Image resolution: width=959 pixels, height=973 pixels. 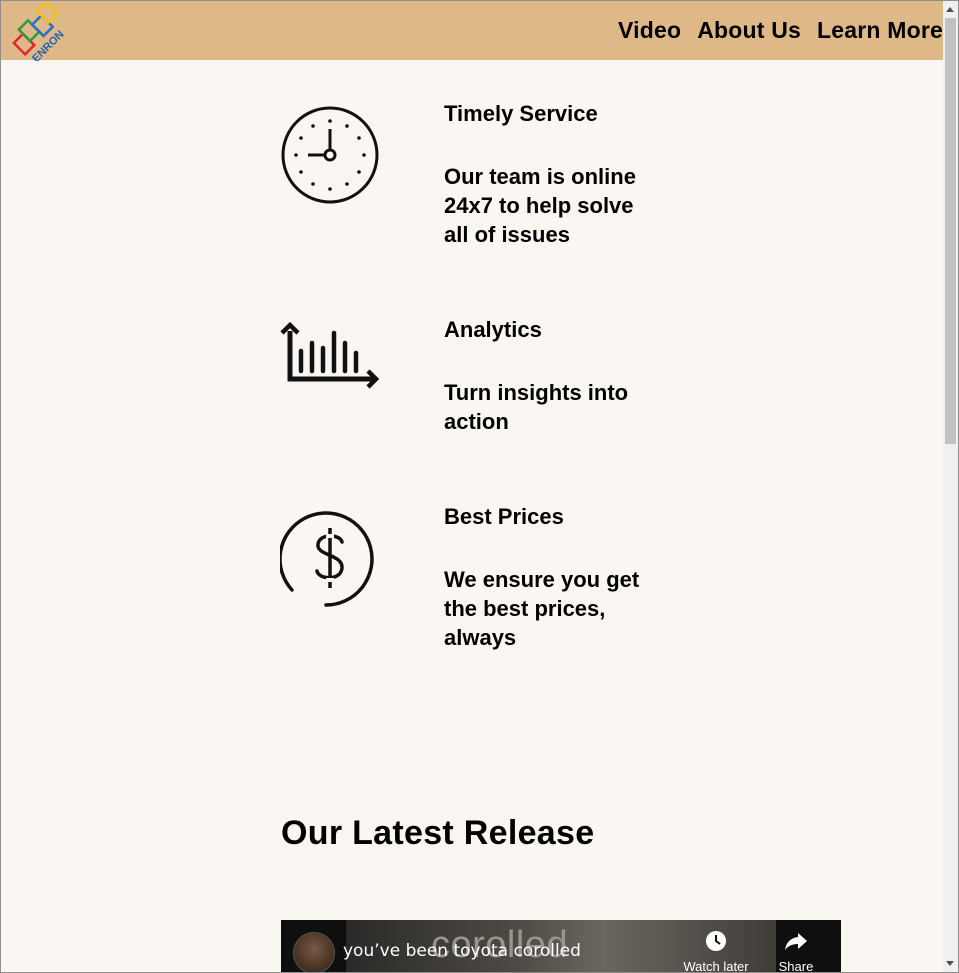 What do you see at coordinates (950, 9) in the screenshot?
I see `scroll-up-arrow-icon` at bounding box center [950, 9].